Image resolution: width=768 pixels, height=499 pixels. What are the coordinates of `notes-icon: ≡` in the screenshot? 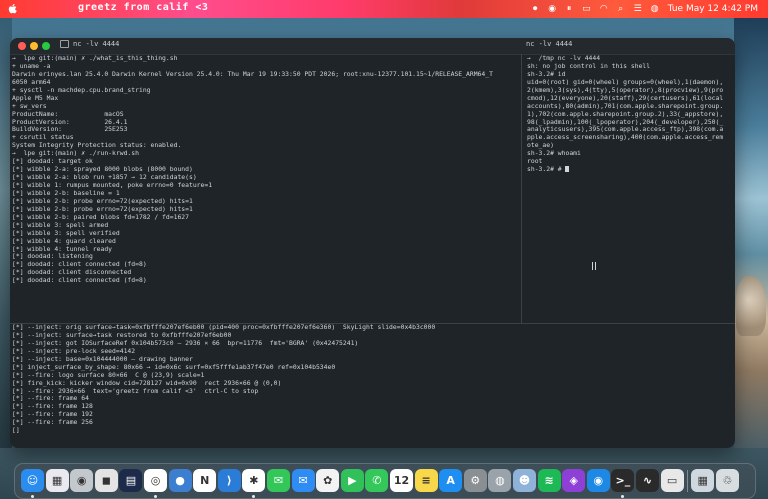 It's located at (426, 480).